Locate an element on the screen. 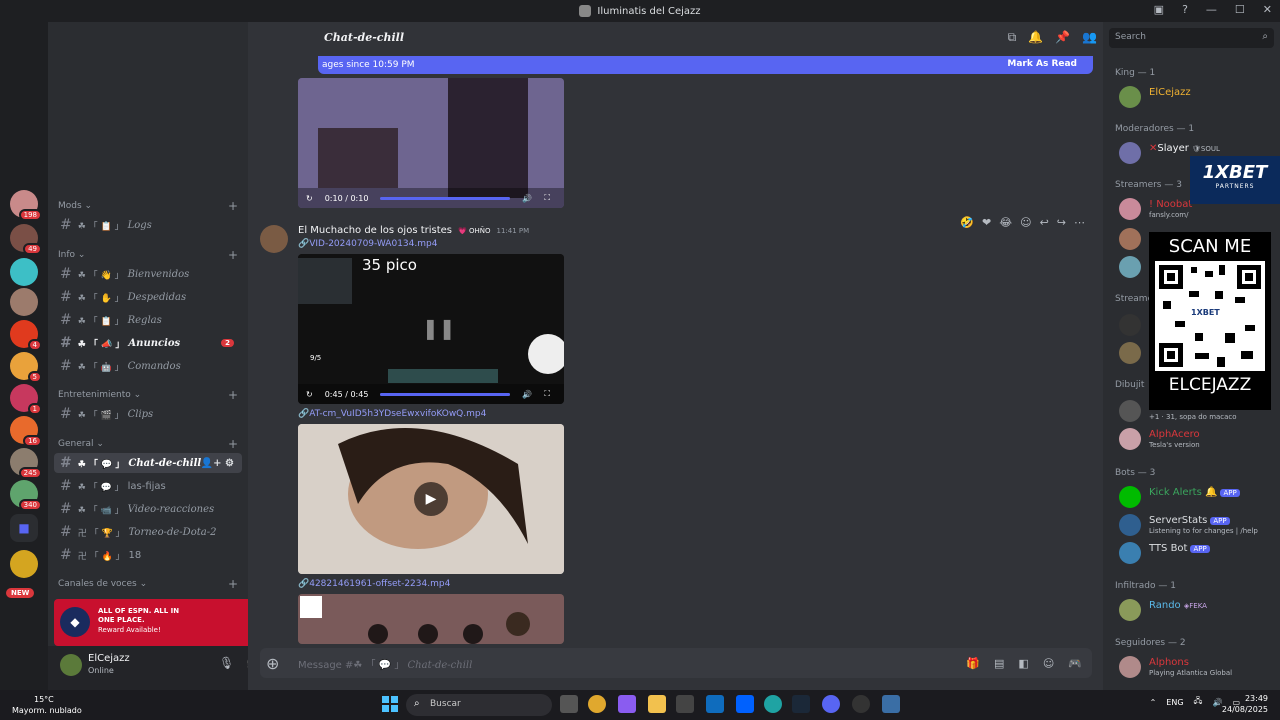 This screenshot has width=1280, height=720. bell-icon: 🔔 is located at coordinates (1035, 37).